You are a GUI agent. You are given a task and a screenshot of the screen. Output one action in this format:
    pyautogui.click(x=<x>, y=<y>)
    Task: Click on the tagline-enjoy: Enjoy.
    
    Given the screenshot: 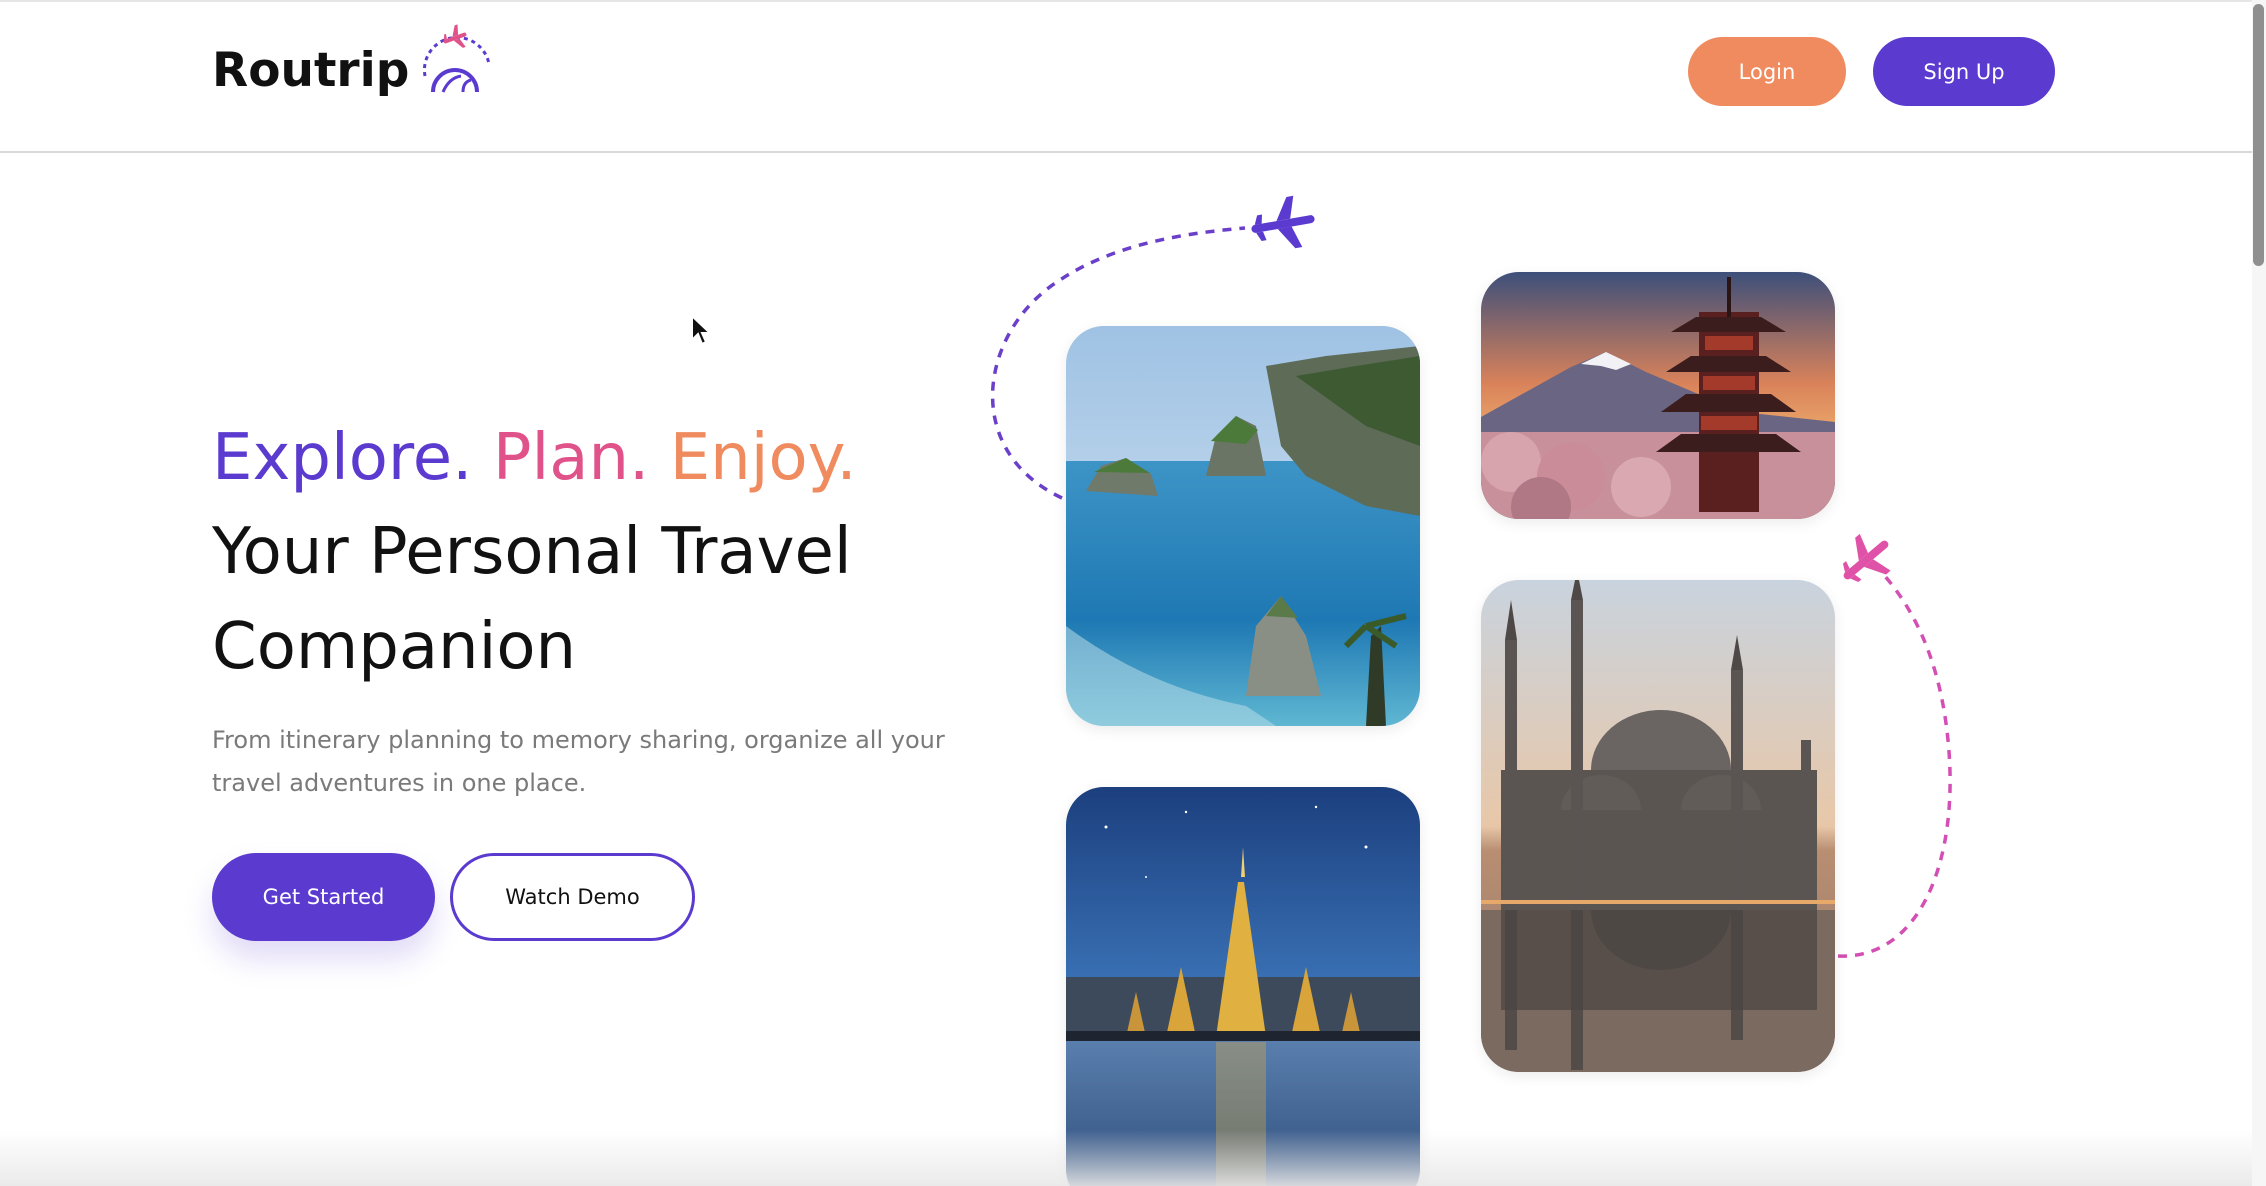 What is the action you would take?
    pyautogui.click(x=763, y=458)
    